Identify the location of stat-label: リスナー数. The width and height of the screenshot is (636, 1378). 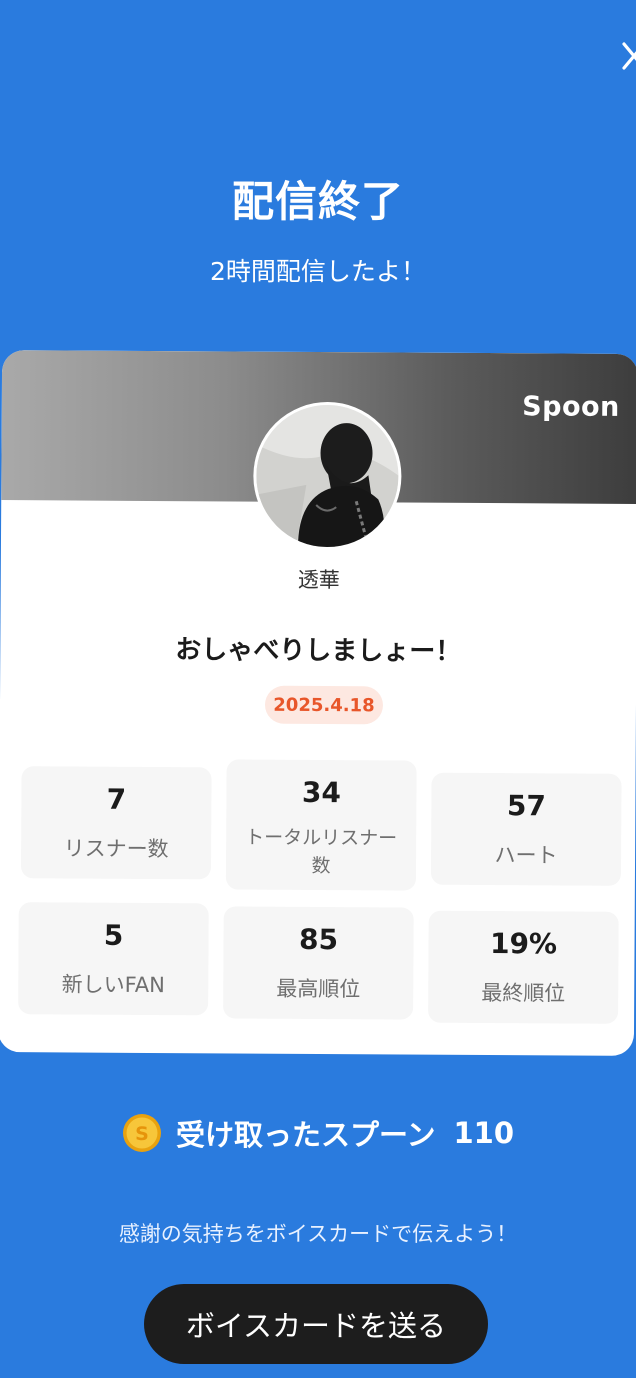
(116, 849).